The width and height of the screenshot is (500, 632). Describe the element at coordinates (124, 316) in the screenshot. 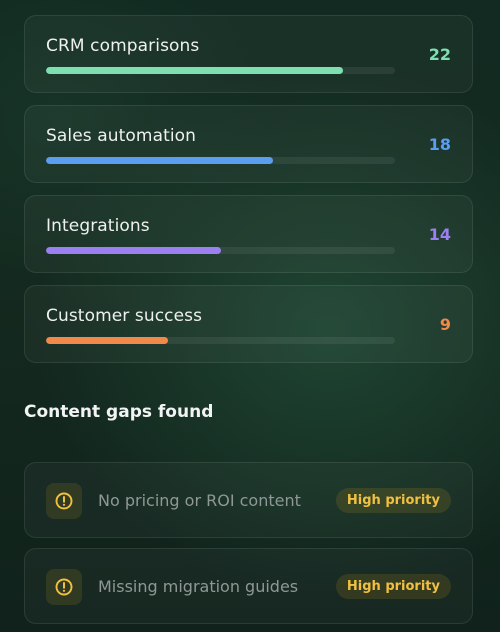

I see `topic-label: Customer success` at that location.